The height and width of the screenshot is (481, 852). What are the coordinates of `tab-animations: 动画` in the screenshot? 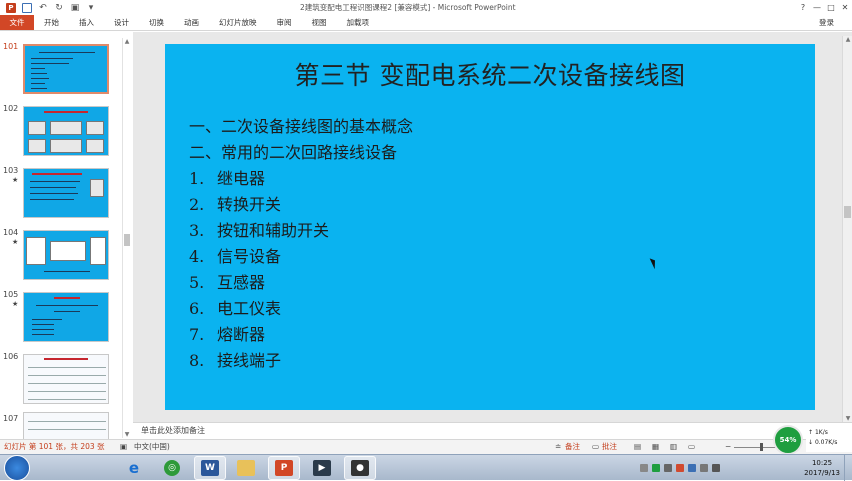 It's located at (191, 22).